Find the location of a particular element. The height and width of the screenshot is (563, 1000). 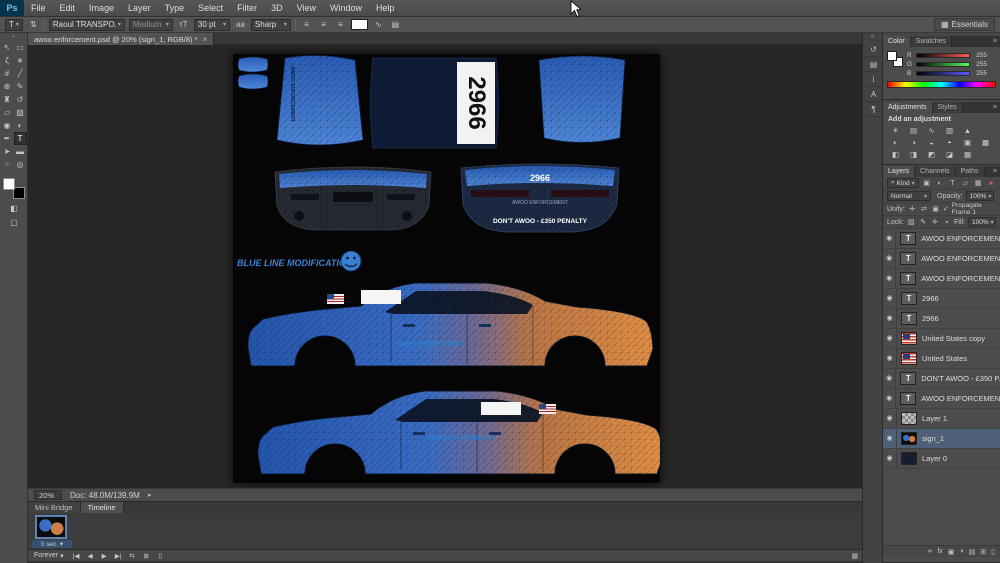

lock-position-icon: ✛ is located at coordinates (934, 222).